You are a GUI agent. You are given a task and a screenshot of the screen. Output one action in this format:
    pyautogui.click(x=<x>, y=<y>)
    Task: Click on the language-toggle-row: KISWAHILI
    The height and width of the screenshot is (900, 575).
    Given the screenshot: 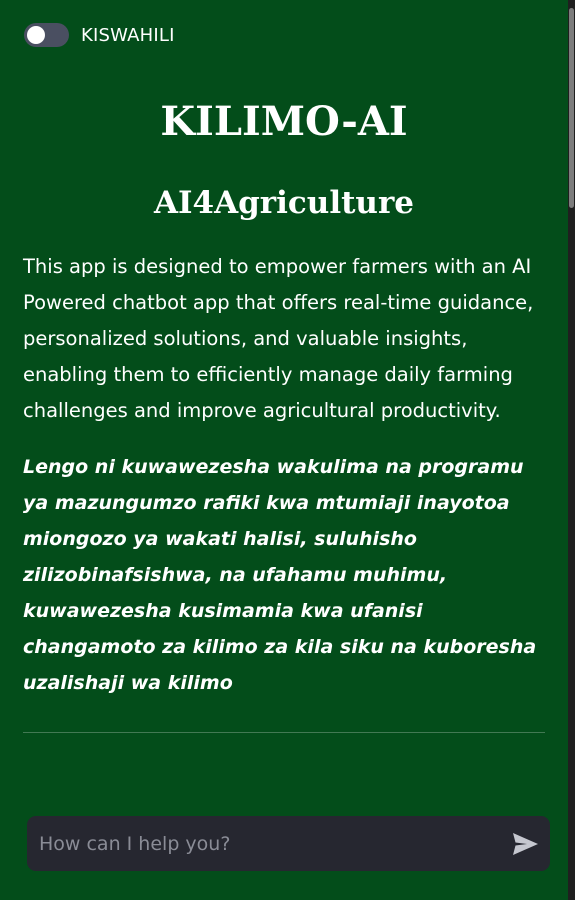 What is the action you would take?
    pyautogui.click(x=99, y=35)
    